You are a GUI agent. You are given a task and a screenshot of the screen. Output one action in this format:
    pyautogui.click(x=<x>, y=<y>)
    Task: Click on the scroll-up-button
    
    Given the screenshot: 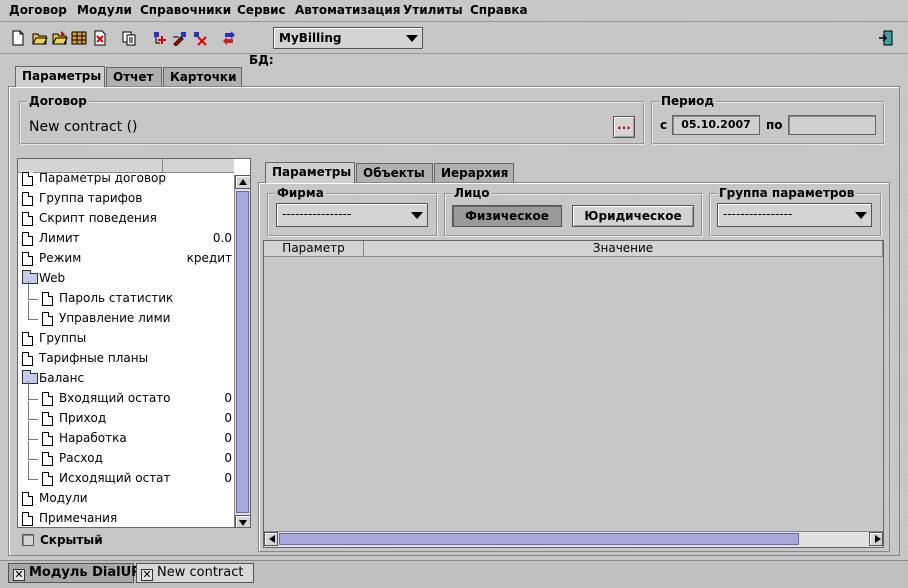 What is the action you would take?
    pyautogui.click(x=242, y=182)
    